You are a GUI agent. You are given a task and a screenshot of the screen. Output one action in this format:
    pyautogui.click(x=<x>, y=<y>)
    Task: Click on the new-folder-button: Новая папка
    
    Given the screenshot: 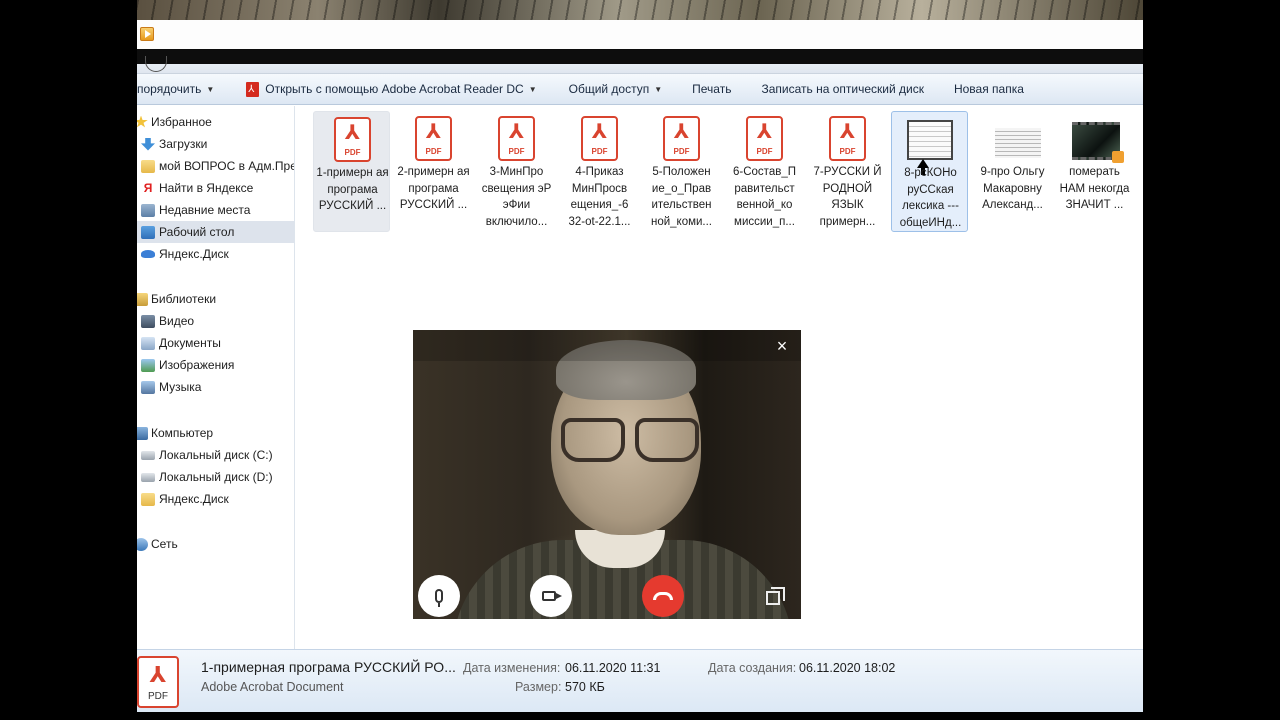 What is the action you would take?
    pyautogui.click(x=989, y=89)
    